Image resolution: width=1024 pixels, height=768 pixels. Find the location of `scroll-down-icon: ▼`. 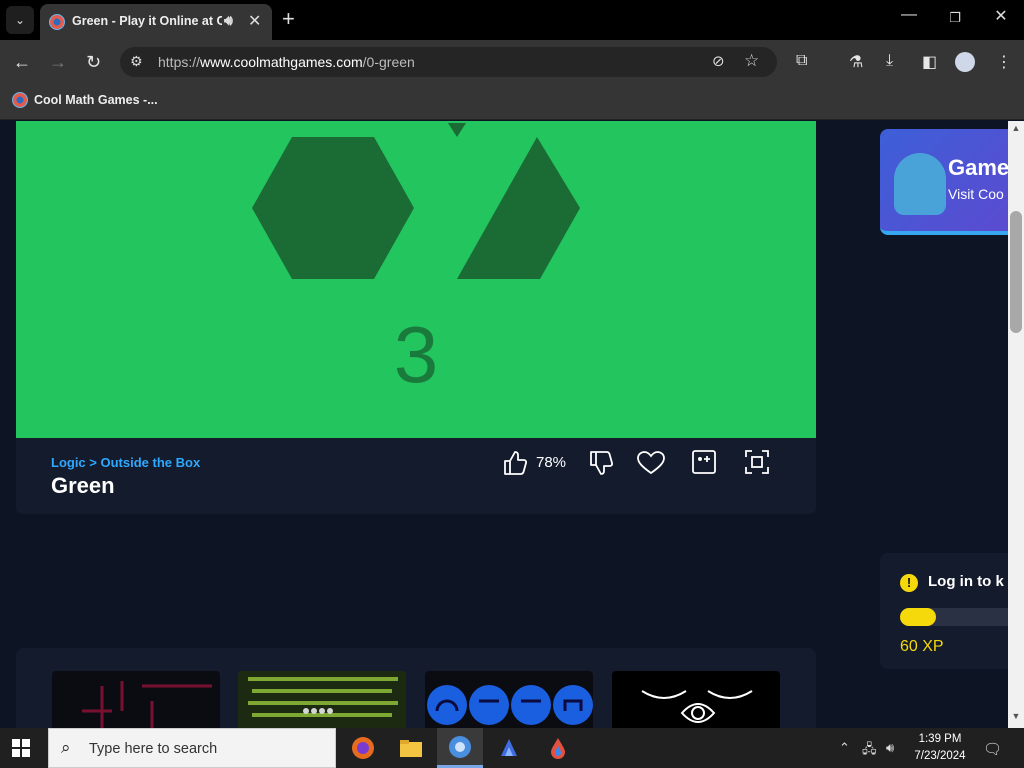

scroll-down-icon: ▼ is located at coordinates (1016, 718).